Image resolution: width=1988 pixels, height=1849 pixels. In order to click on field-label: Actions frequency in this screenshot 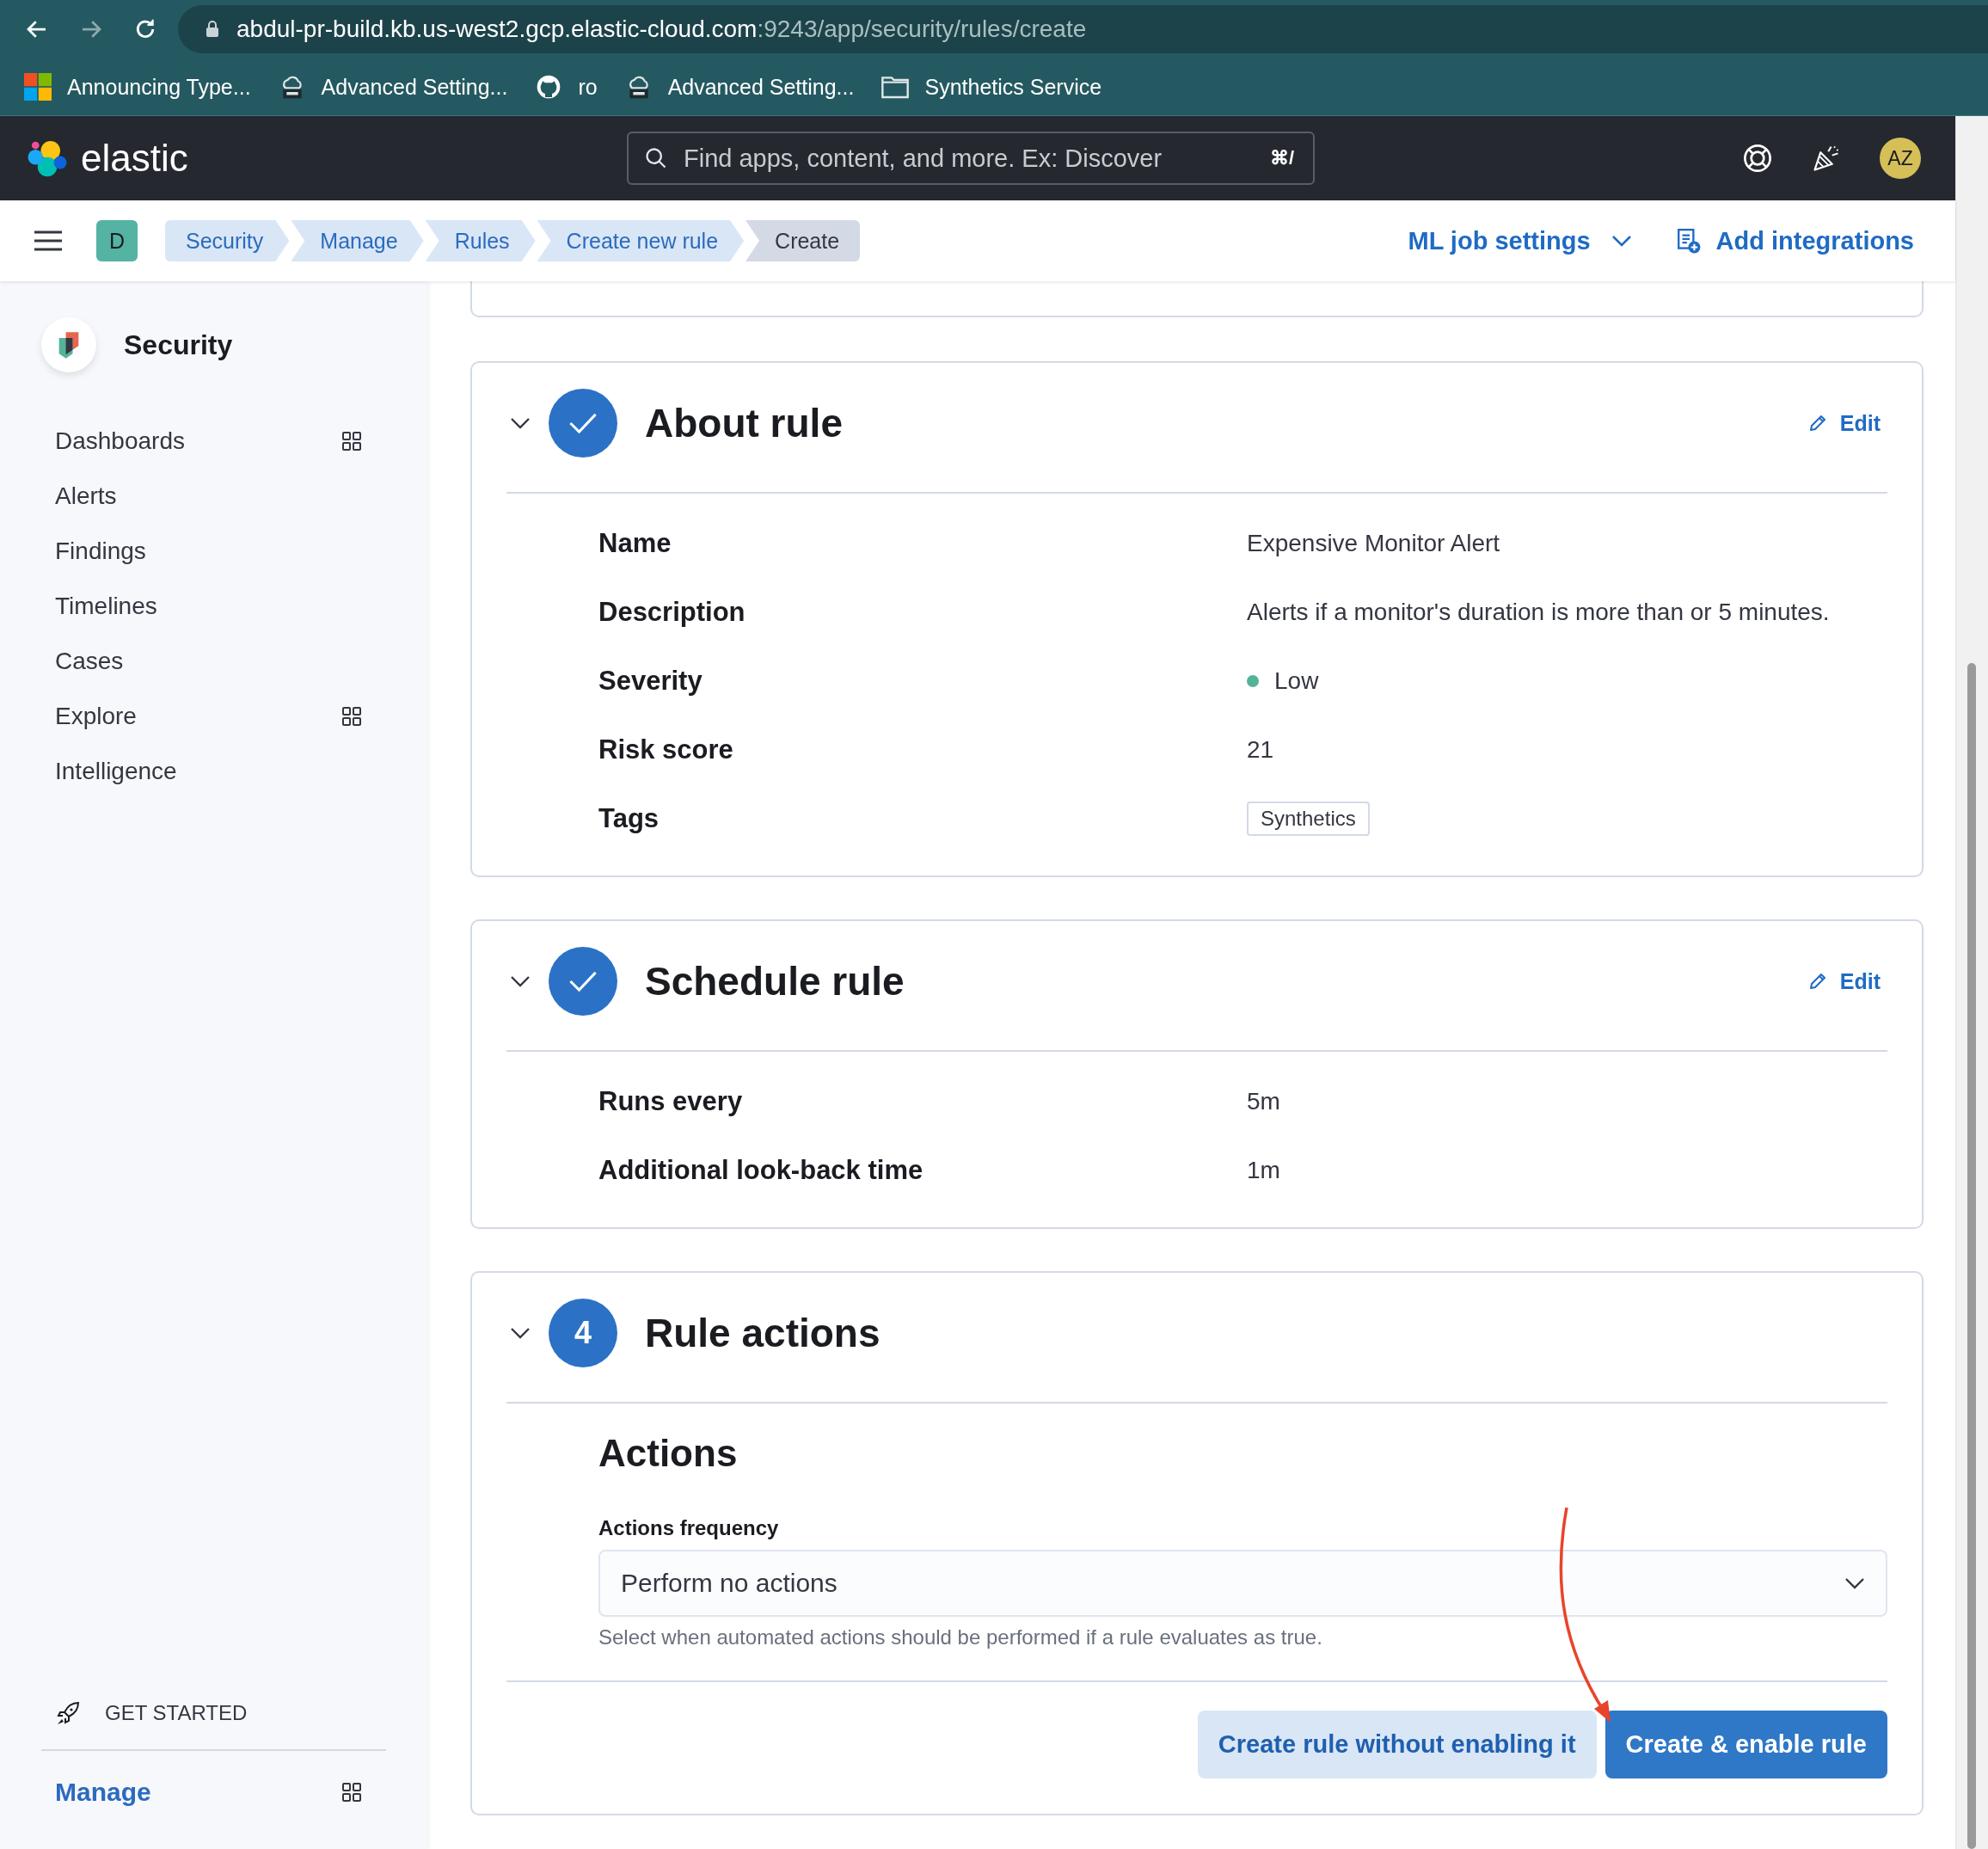, I will do `click(689, 1528)`.